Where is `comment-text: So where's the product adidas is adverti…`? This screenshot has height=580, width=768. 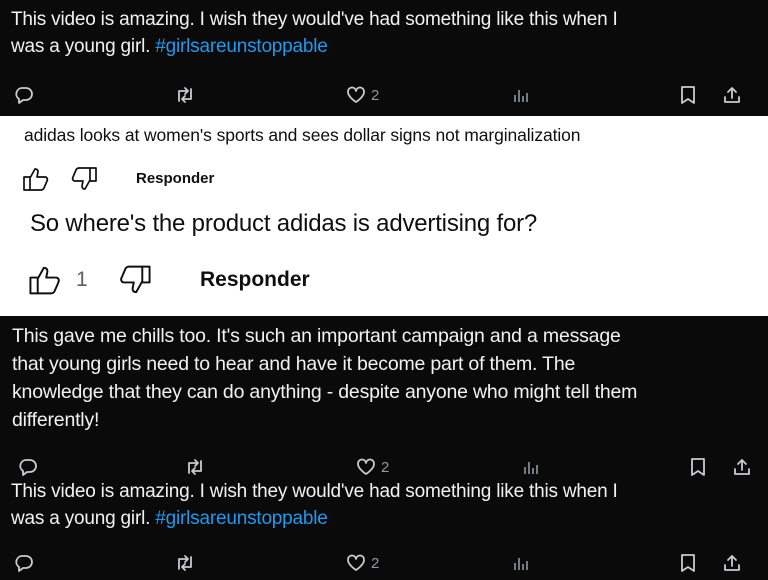 comment-text: So where's the product adidas is adverti… is located at coordinates (284, 223).